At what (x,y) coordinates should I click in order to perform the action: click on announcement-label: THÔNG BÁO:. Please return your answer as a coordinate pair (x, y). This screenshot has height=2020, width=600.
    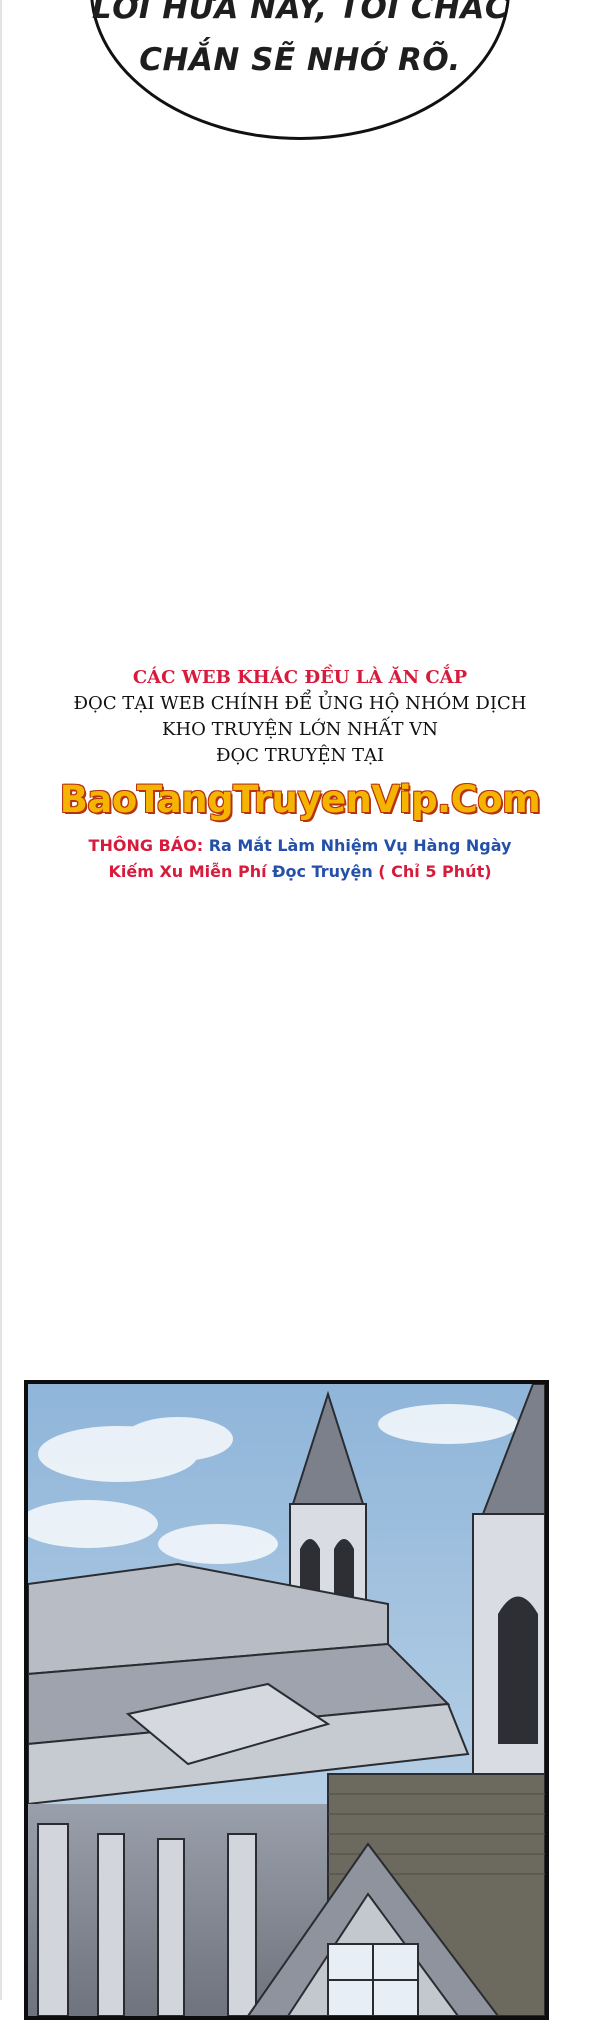
    Looking at the image, I should click on (146, 845).